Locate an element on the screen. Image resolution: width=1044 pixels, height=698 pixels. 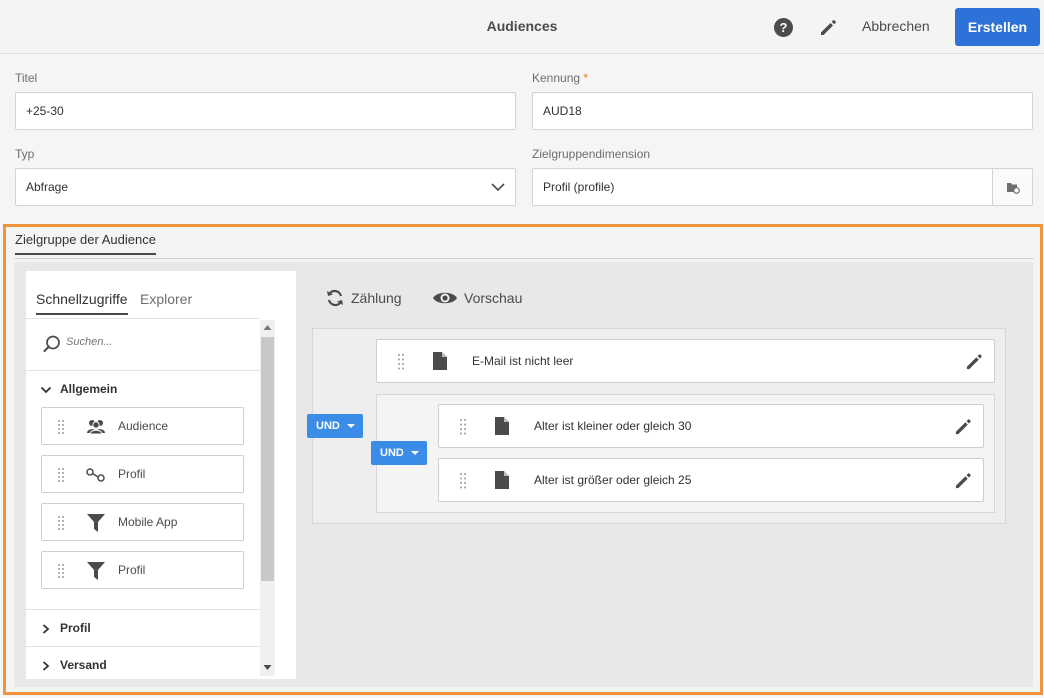
relation-icon is located at coordinates (95, 475).